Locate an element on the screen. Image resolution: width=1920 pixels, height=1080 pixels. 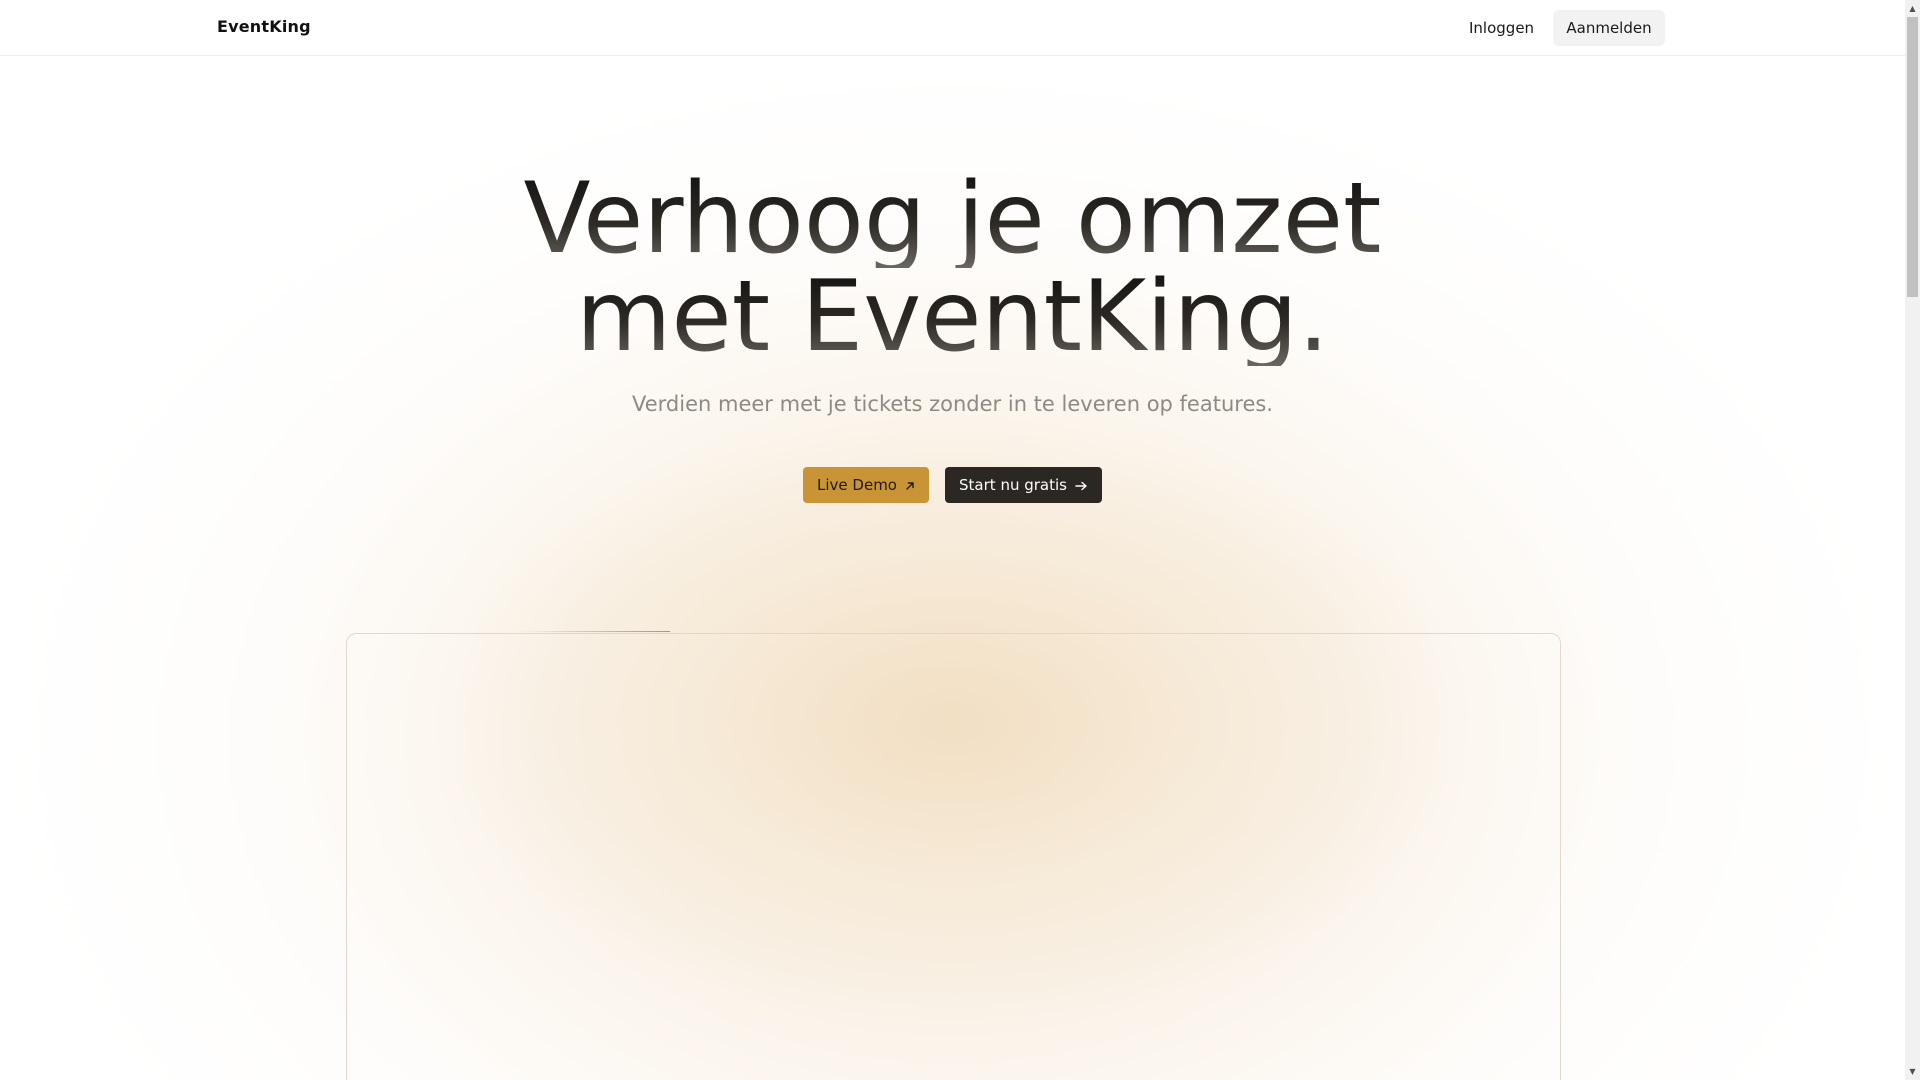
start-free-label: Start nu gratis is located at coordinates (1013, 485).